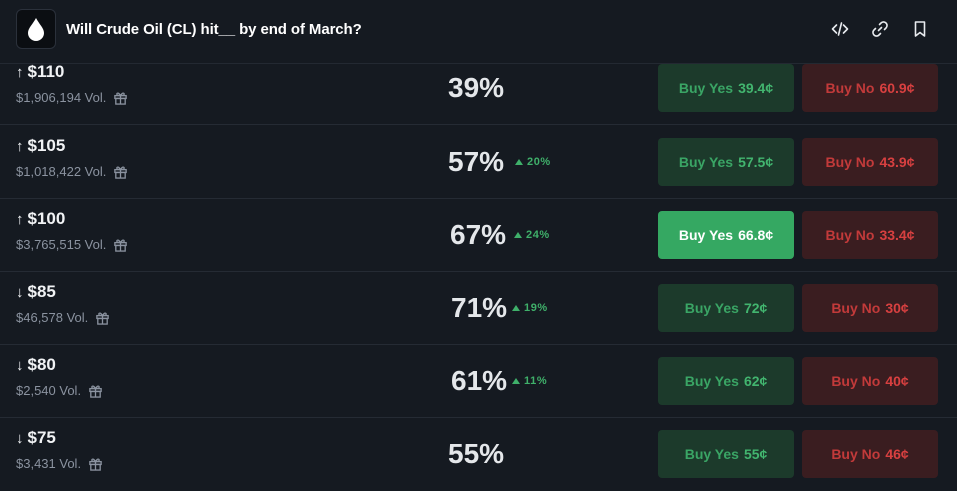 The width and height of the screenshot is (957, 491). I want to click on buy-no-button: Buy No 33.4¢, so click(870, 235).